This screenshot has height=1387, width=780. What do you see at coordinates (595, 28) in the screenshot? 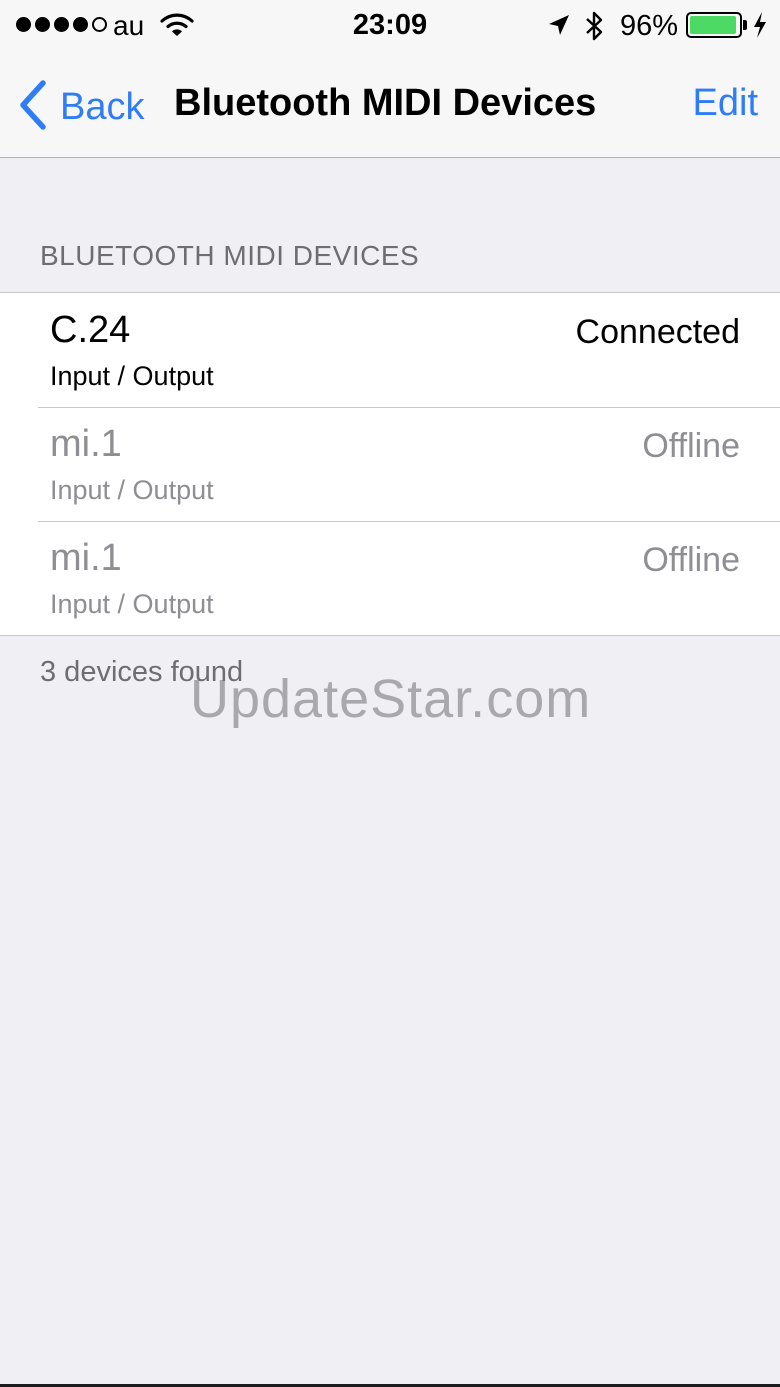
I see `bluetooth-icon` at bounding box center [595, 28].